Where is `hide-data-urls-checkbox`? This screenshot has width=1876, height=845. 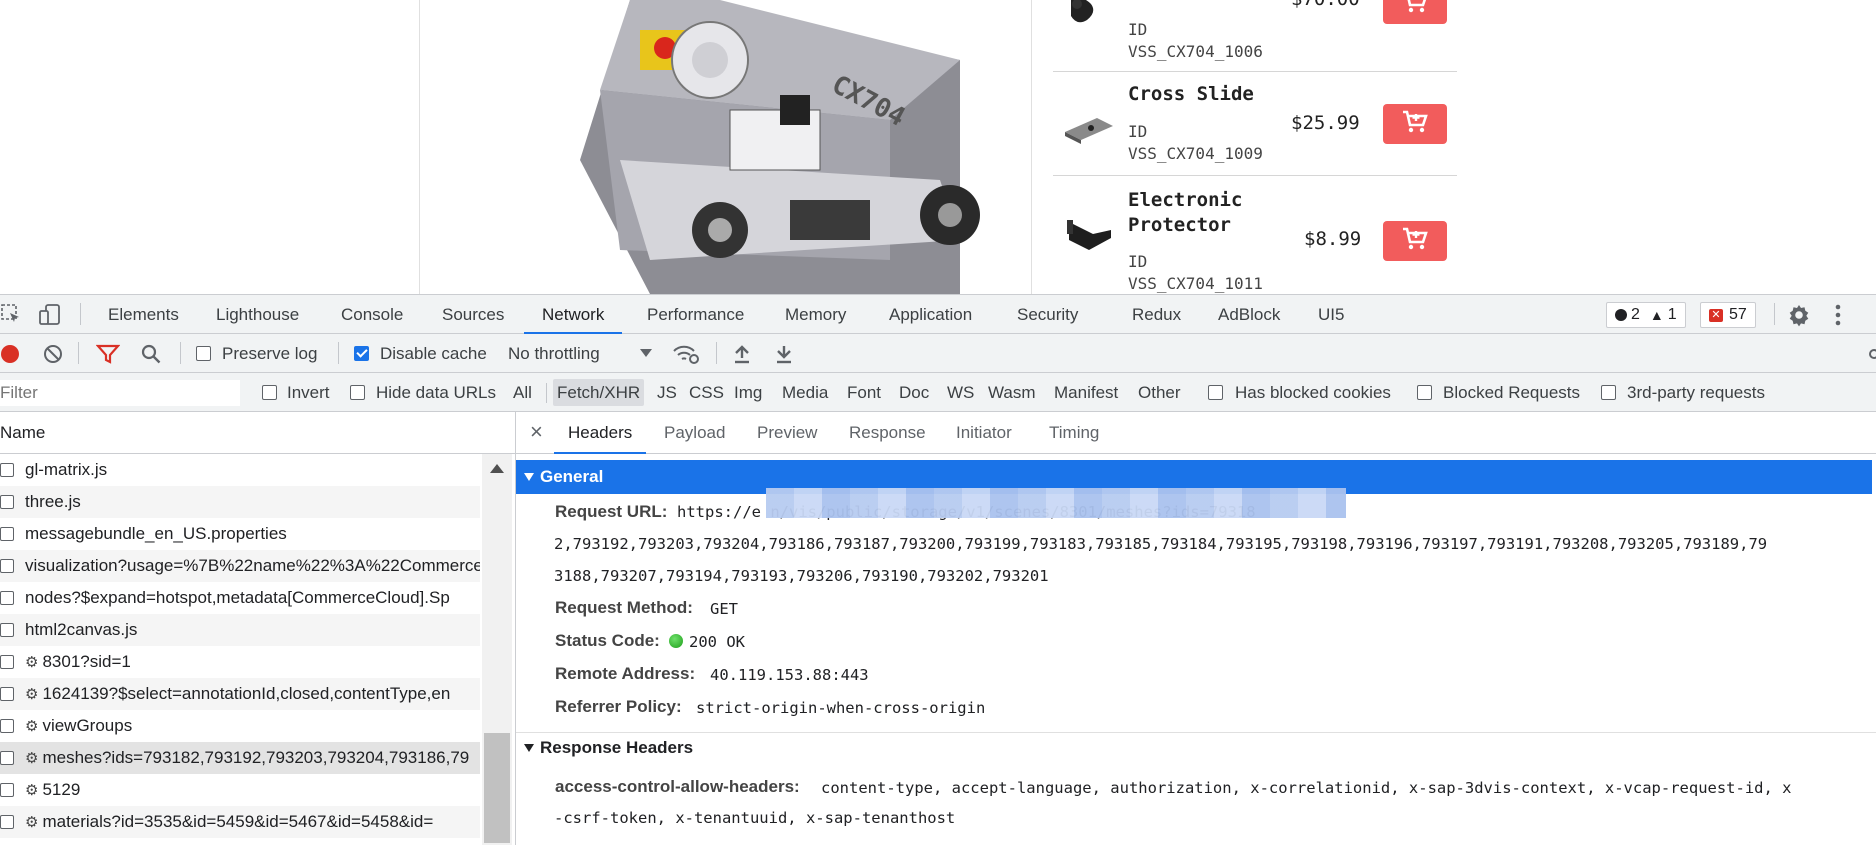 hide-data-urls-checkbox is located at coordinates (357, 392).